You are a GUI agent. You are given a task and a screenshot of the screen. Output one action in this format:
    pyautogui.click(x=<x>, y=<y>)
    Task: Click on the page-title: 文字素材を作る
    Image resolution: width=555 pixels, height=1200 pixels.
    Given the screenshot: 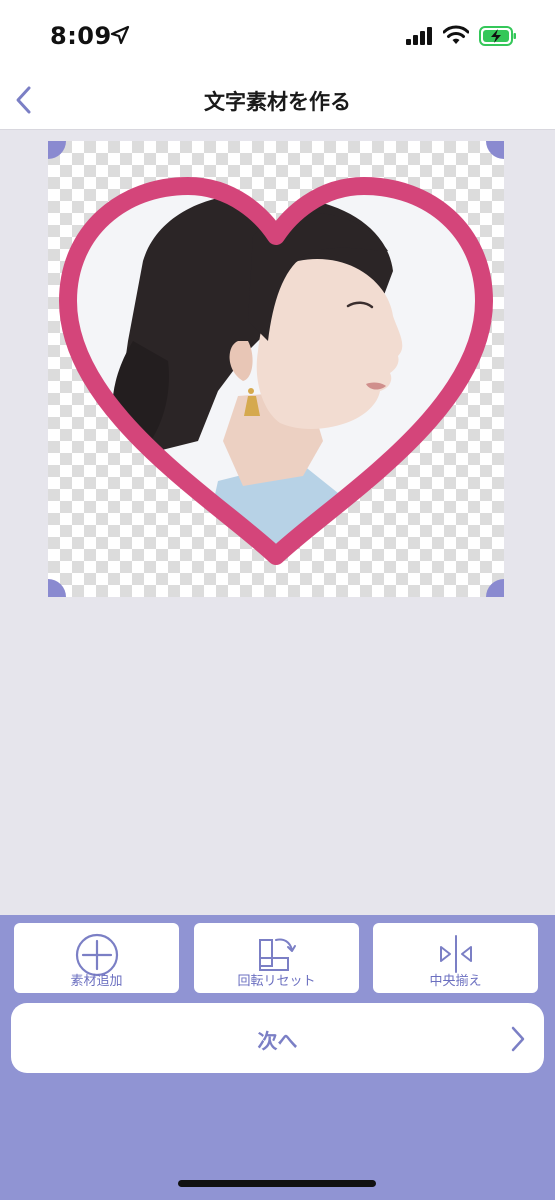 What is the action you would take?
    pyautogui.click(x=277, y=102)
    